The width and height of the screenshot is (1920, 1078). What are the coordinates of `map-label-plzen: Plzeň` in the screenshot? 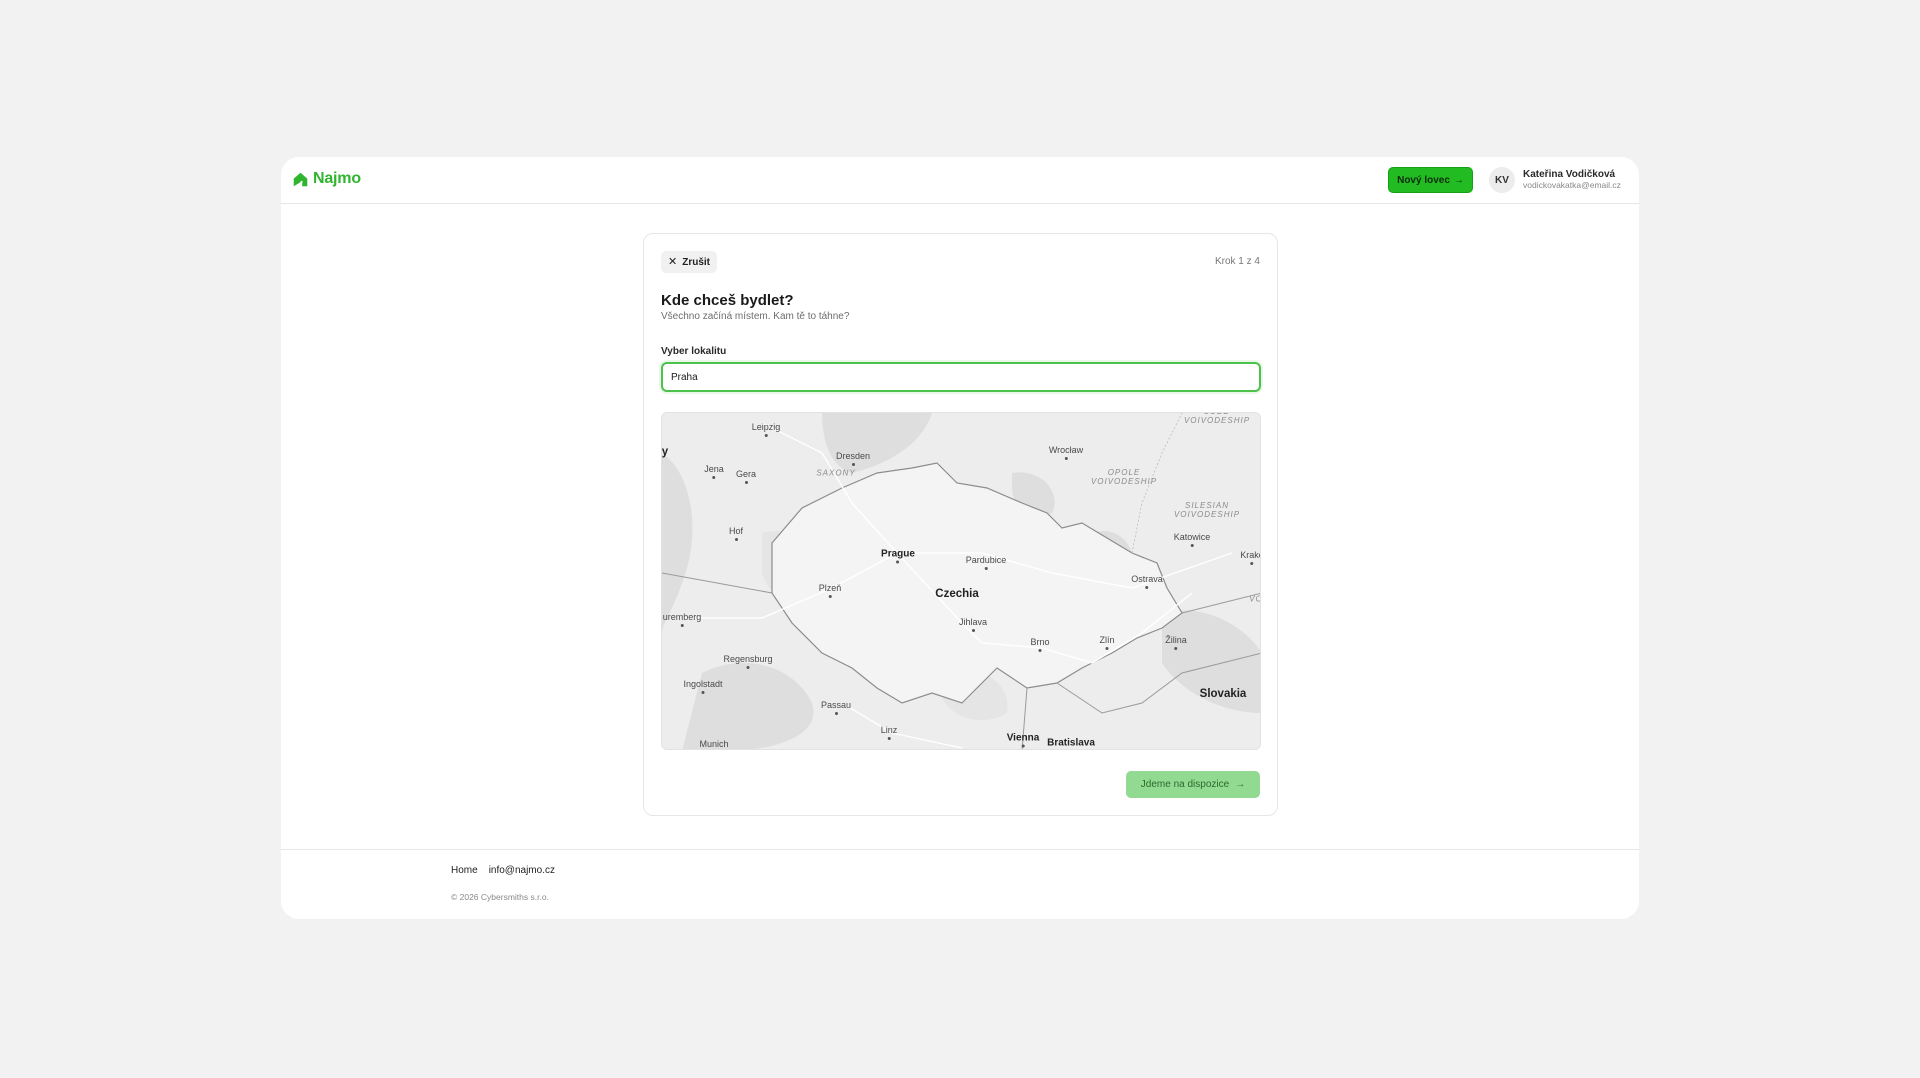 It's located at (830, 590).